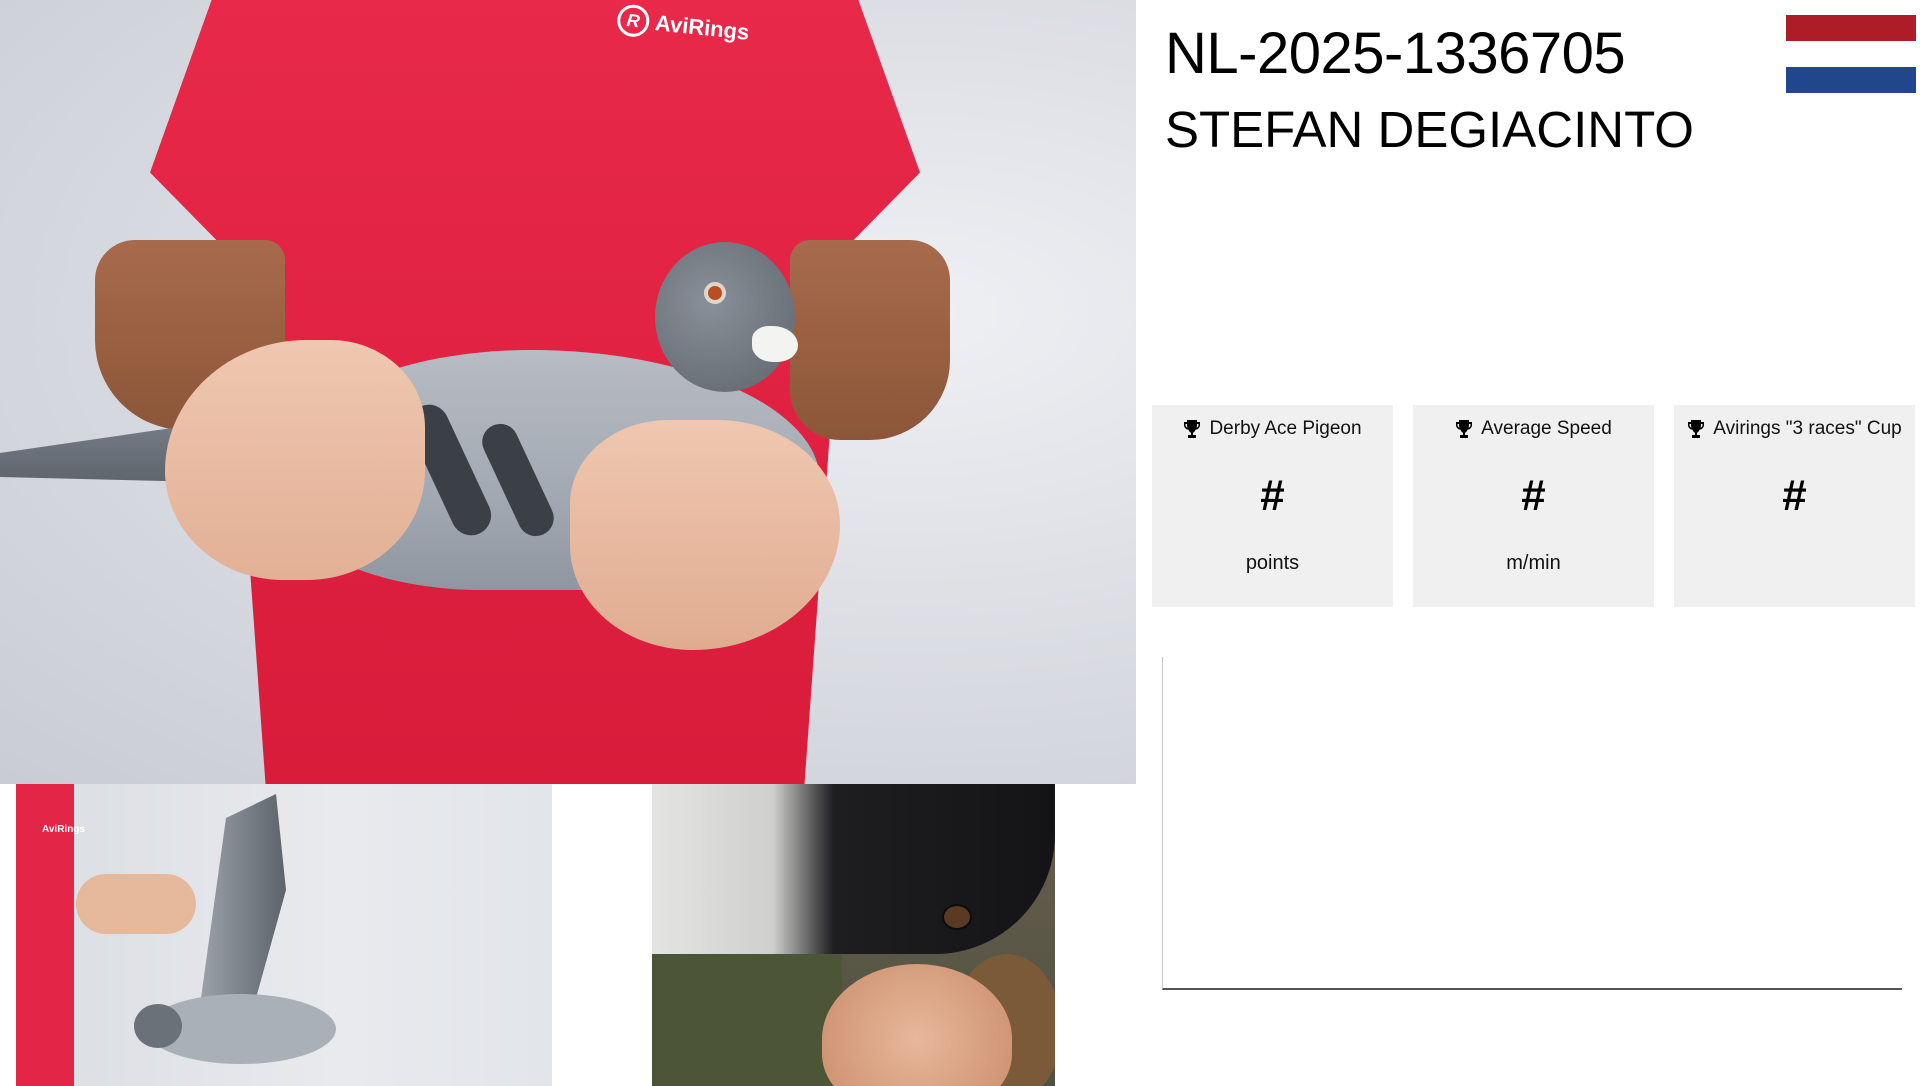  Describe the element at coordinates (1851, 28) in the screenshot. I see `flag-stripe-red` at that location.